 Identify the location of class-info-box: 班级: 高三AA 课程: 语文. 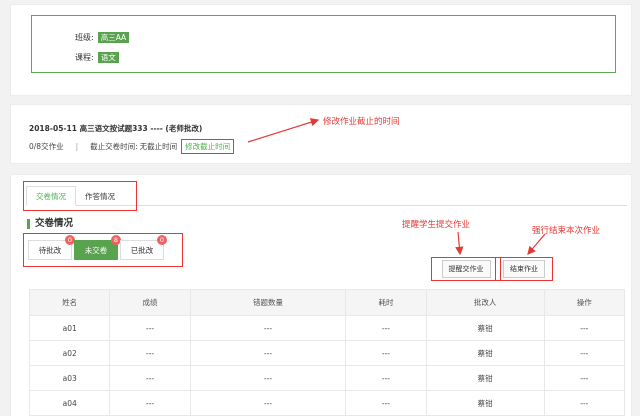
(323, 44).